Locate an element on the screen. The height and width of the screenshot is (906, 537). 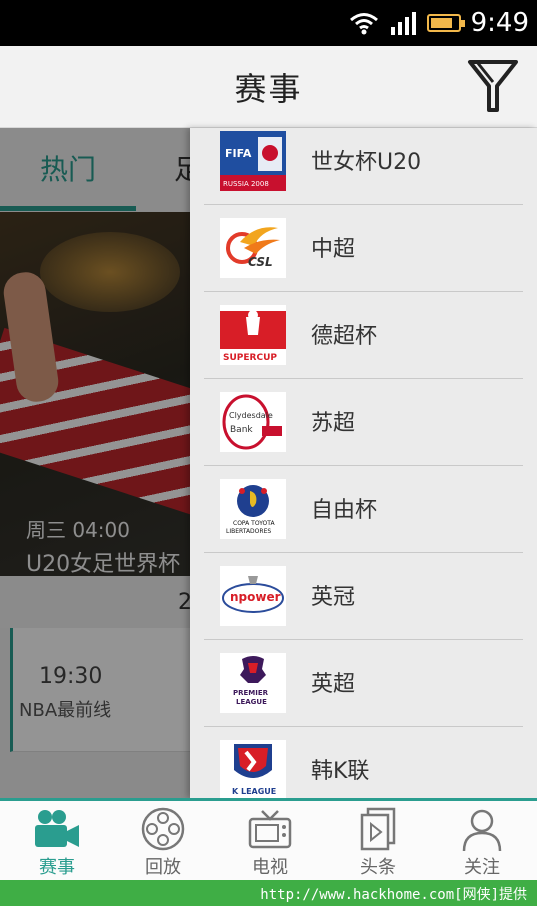
league-name: 英冠 is located at coordinates (333, 597).